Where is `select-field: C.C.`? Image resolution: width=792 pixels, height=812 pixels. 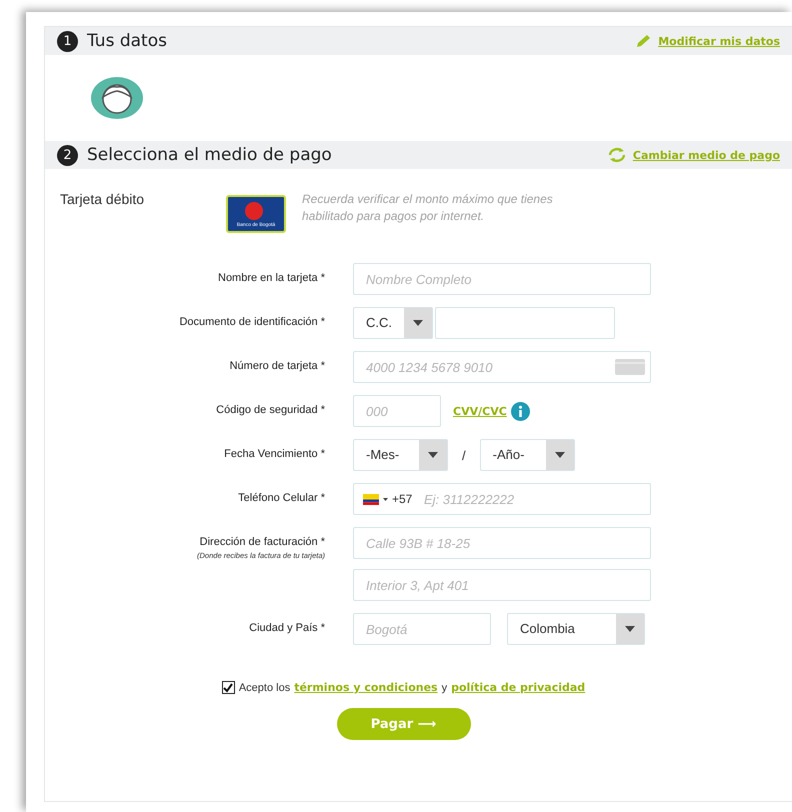
select-field: C.C. is located at coordinates (393, 323).